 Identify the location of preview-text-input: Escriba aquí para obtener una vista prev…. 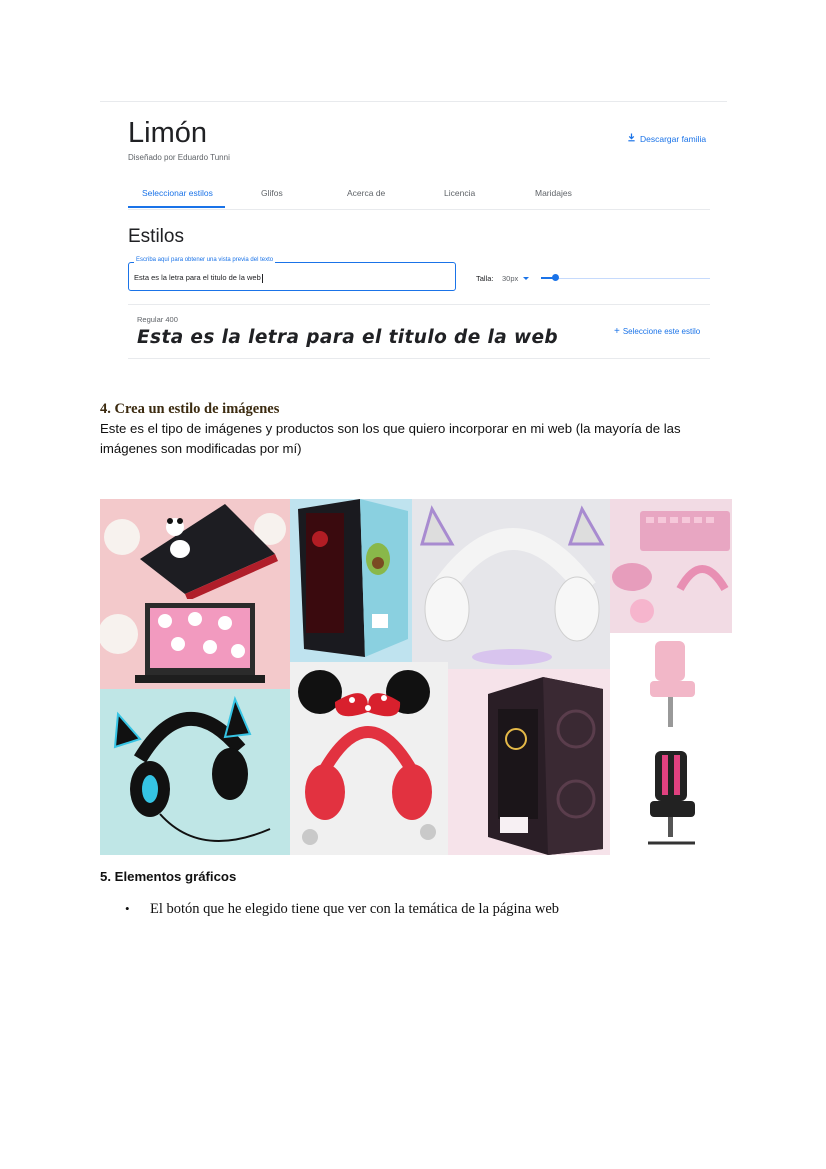
(292, 274).